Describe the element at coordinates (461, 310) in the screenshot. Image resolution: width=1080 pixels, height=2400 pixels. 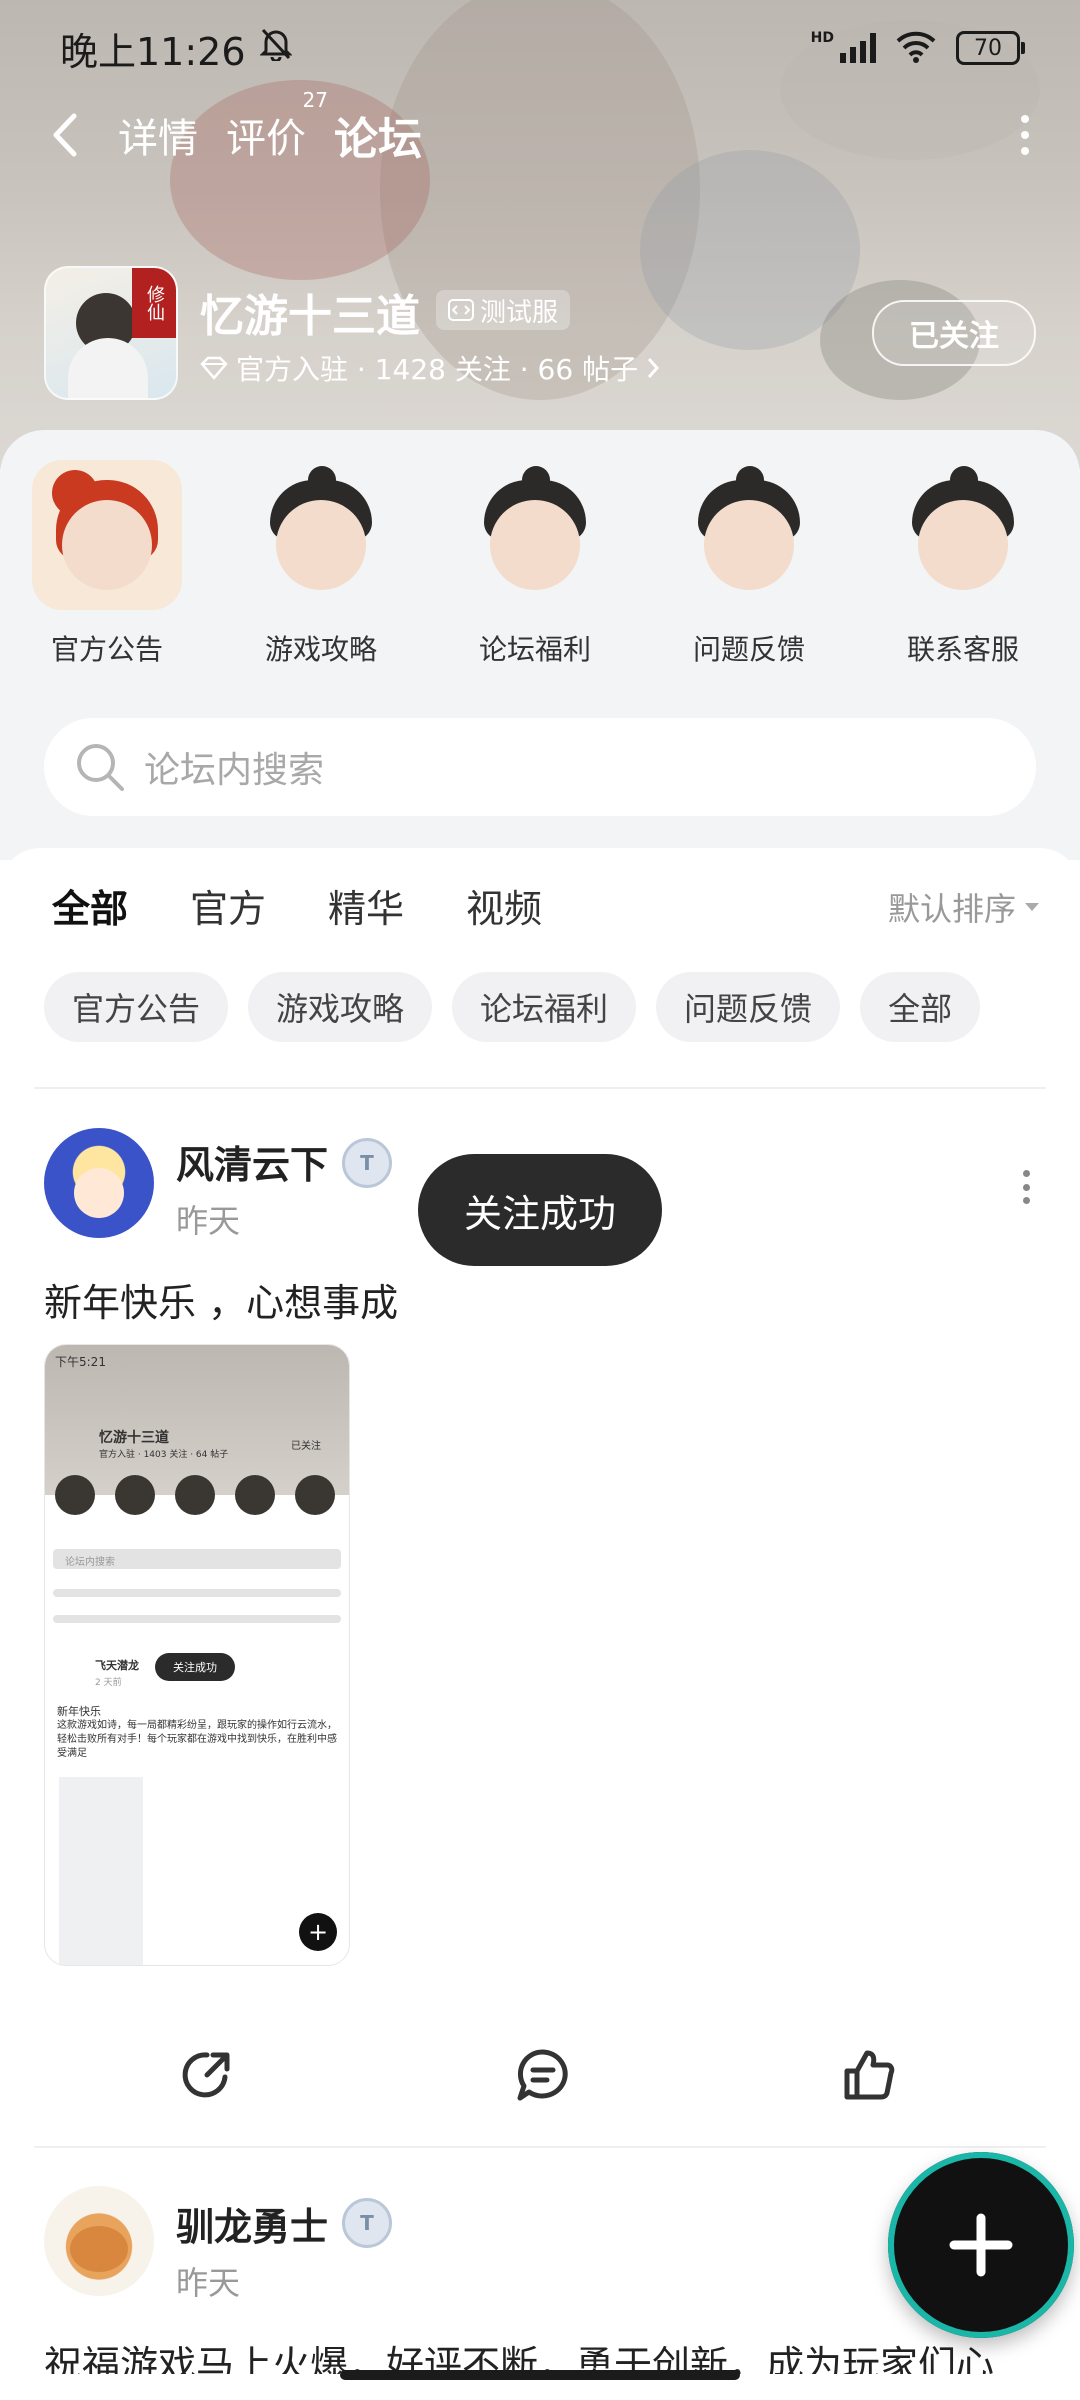
I see `code-icon` at that location.